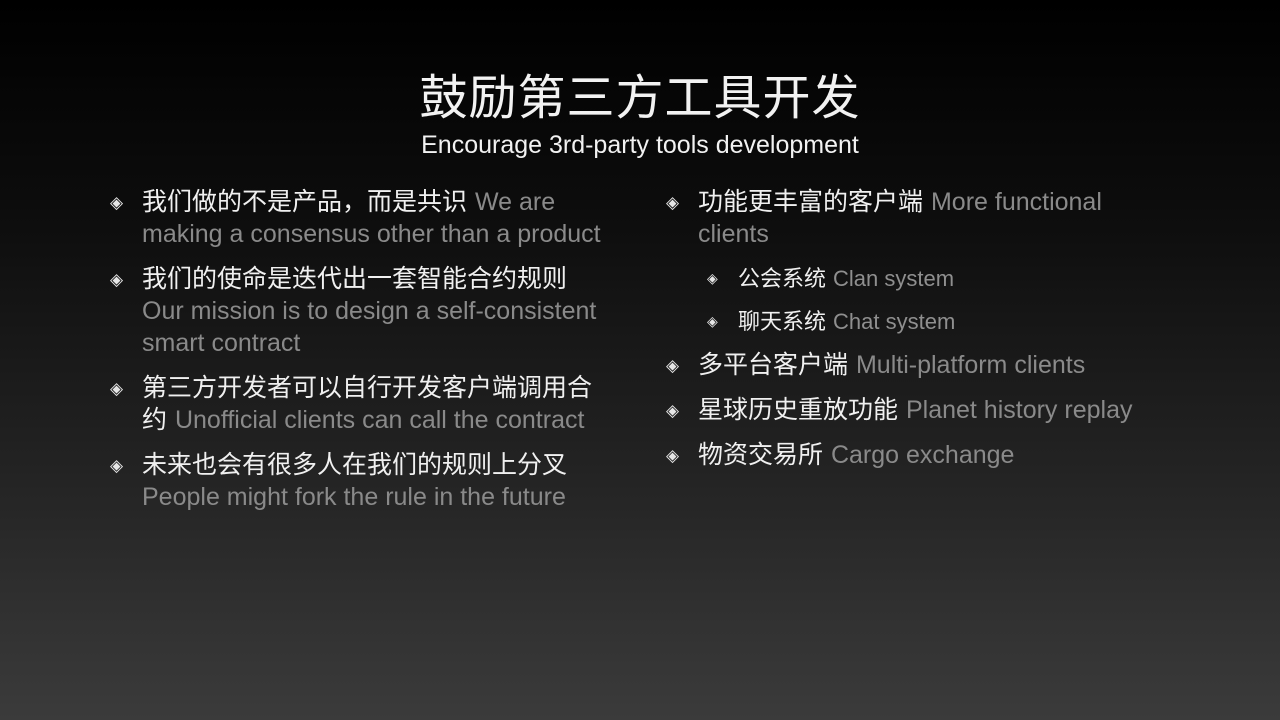 The width and height of the screenshot is (1280, 720). What do you see at coordinates (305, 201) in the screenshot?
I see `item-text-zh: 我们做的不是产品，而是共识` at bounding box center [305, 201].